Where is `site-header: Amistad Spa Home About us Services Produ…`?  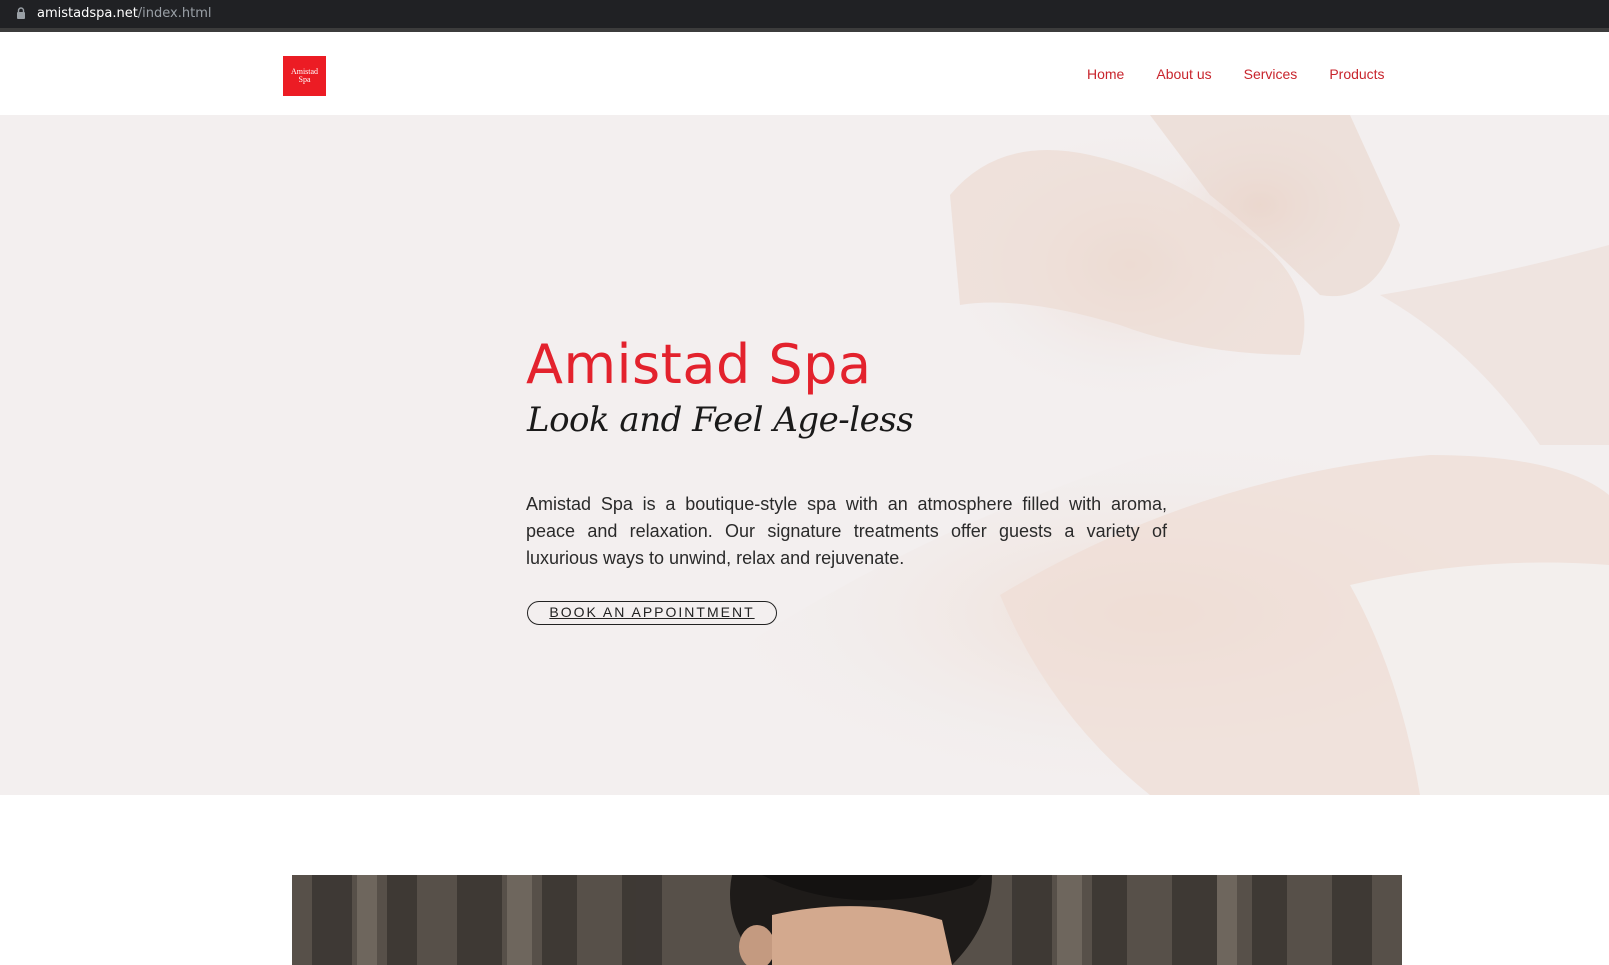 site-header: Amistad Spa Home About us Services Produ… is located at coordinates (804, 73).